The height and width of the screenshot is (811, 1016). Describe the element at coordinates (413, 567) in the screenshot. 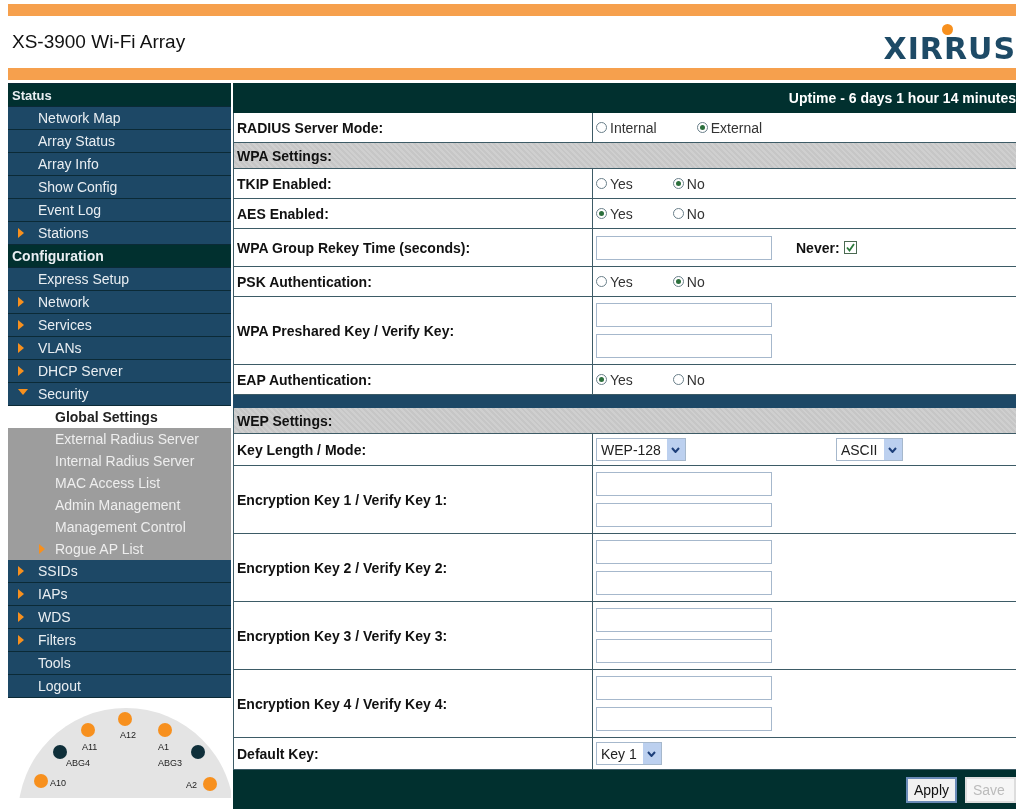

I see `field-label: Encryption Key 2 / Verify Key 2:` at that location.